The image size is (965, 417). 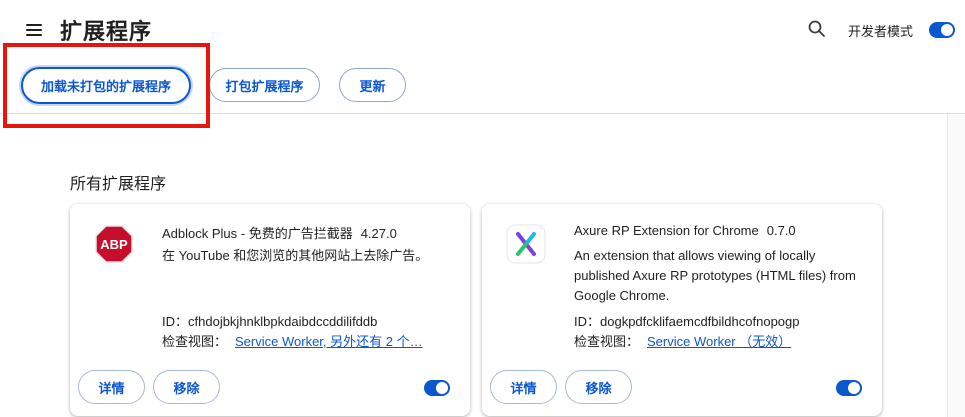 What do you see at coordinates (118, 184) in the screenshot?
I see `section-title: 所有扩展程序` at bounding box center [118, 184].